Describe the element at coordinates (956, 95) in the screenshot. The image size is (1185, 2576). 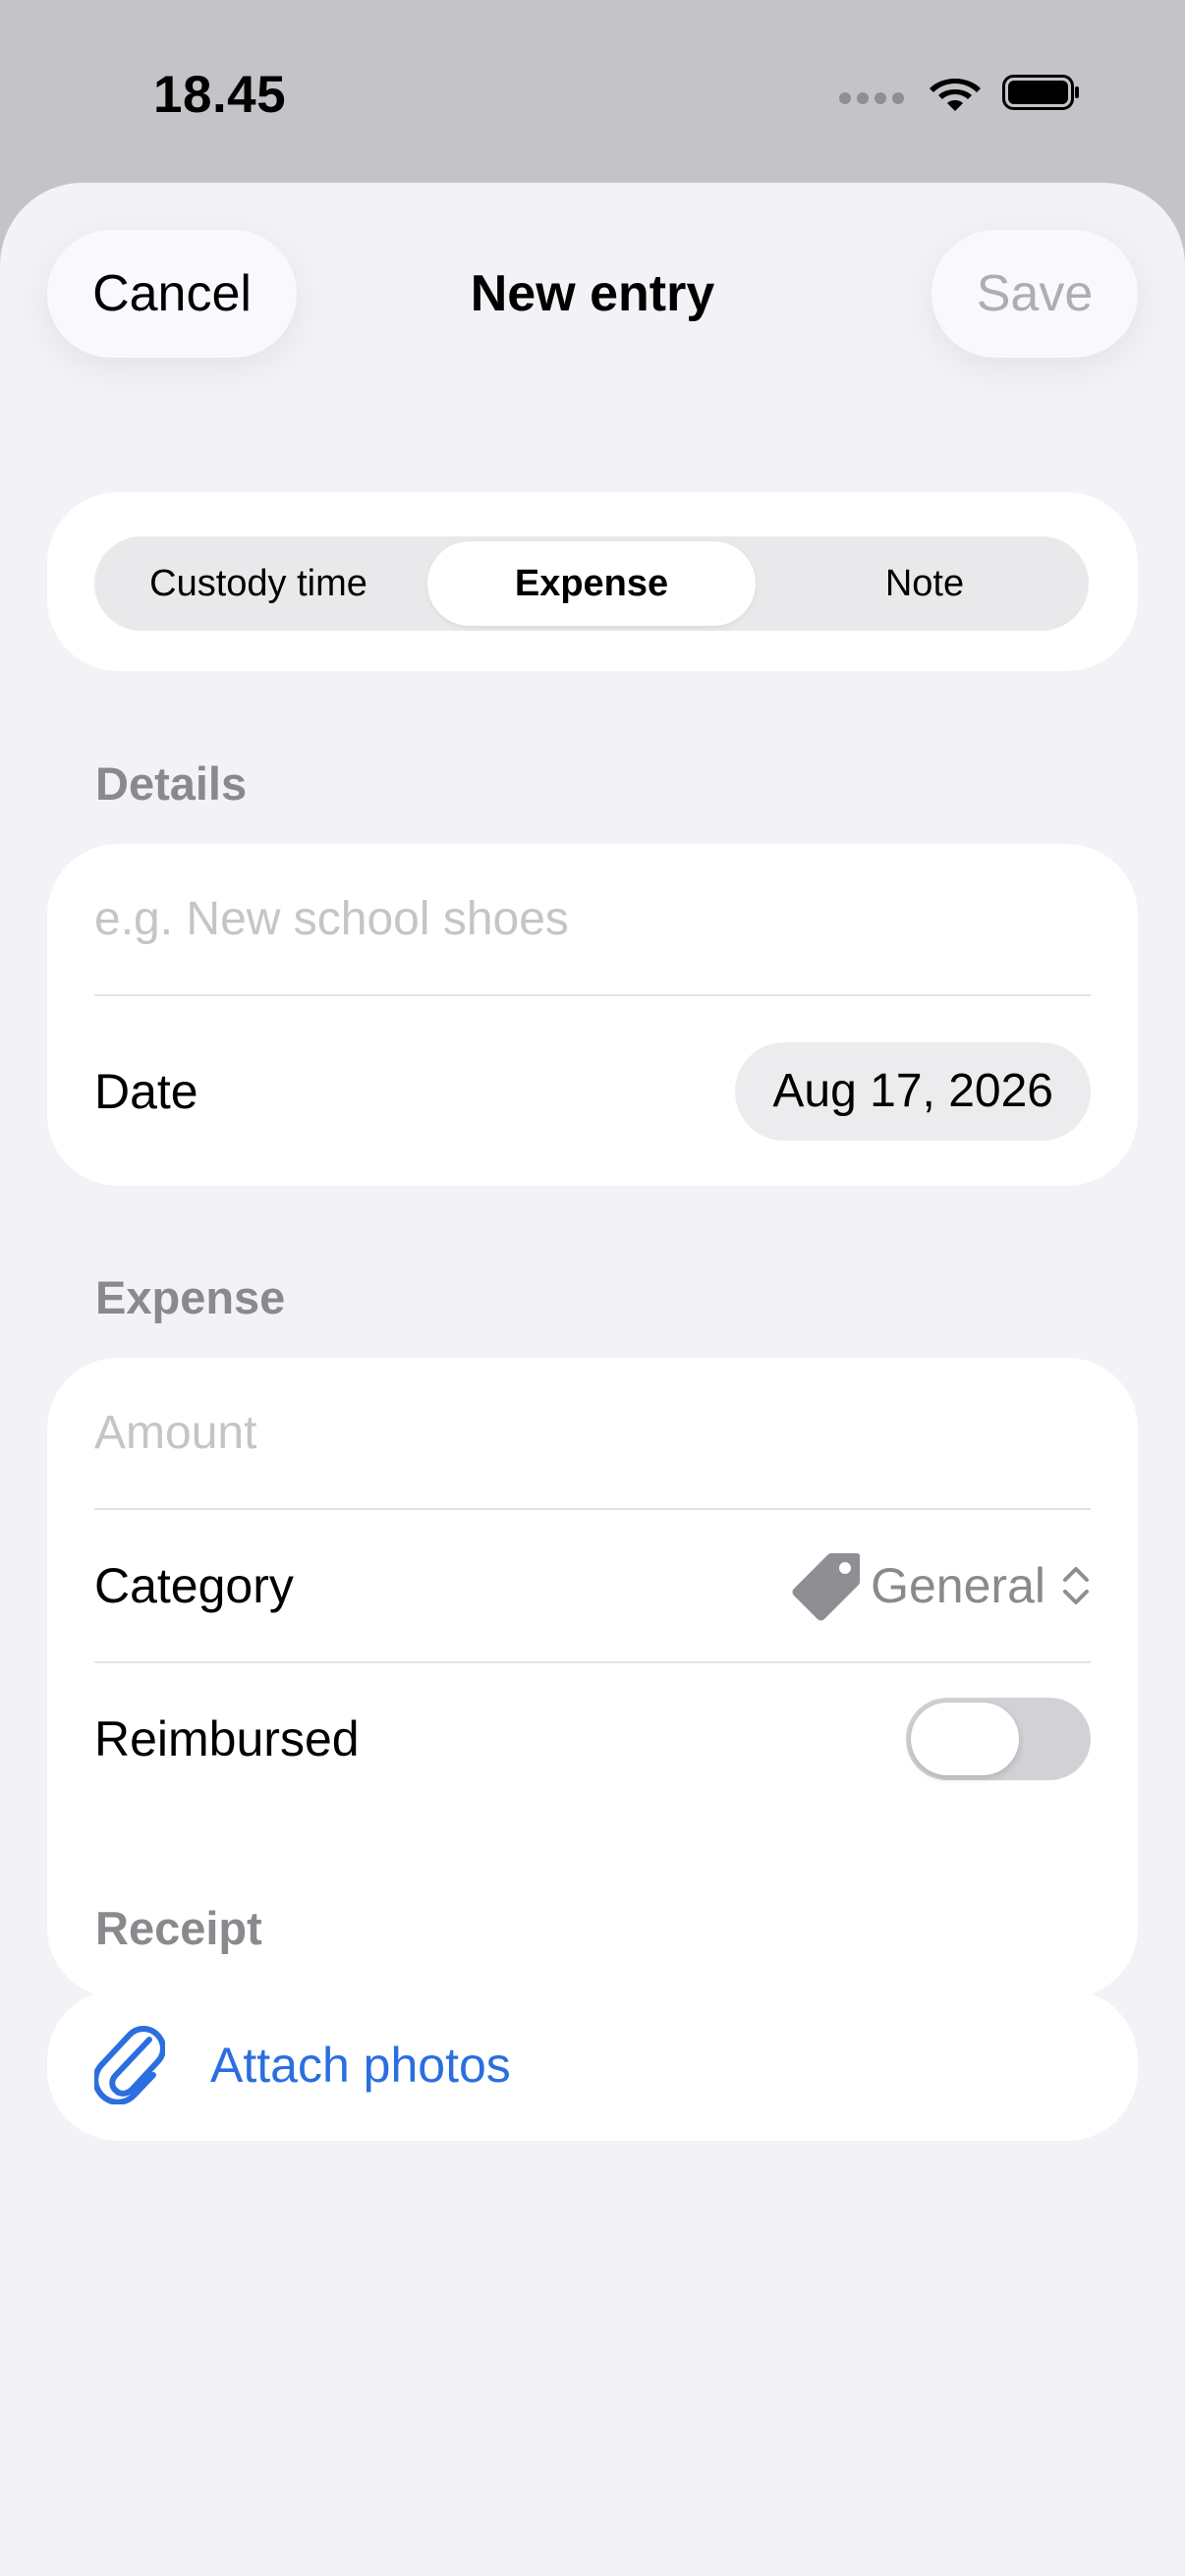
I see `wifi-icon` at that location.